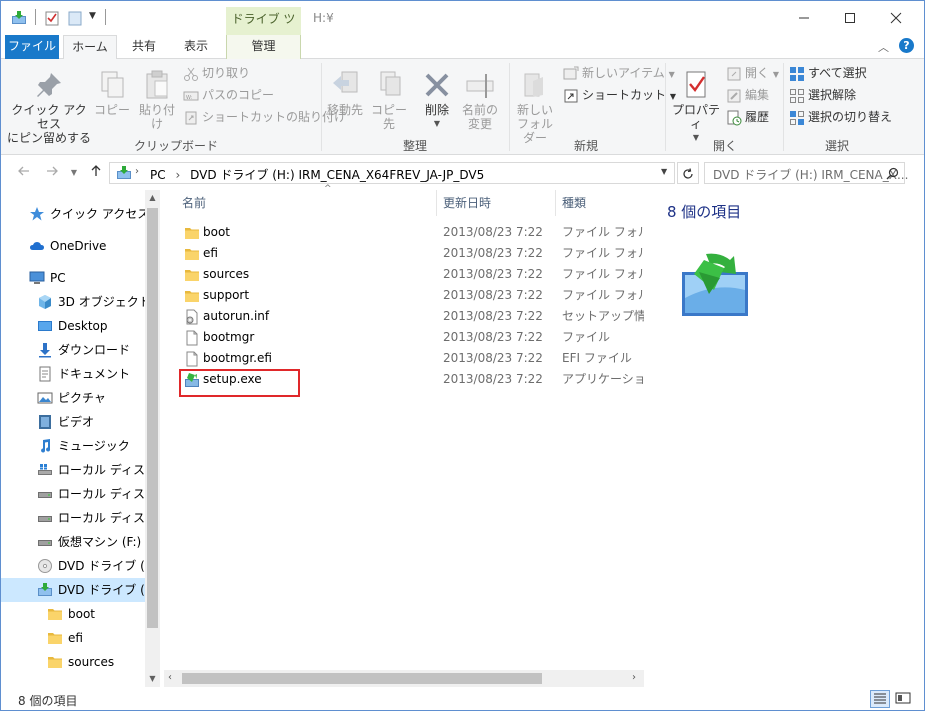 The height and width of the screenshot is (711, 925). I want to click on easy-access-button: ショートカット ▼, so click(619, 95).